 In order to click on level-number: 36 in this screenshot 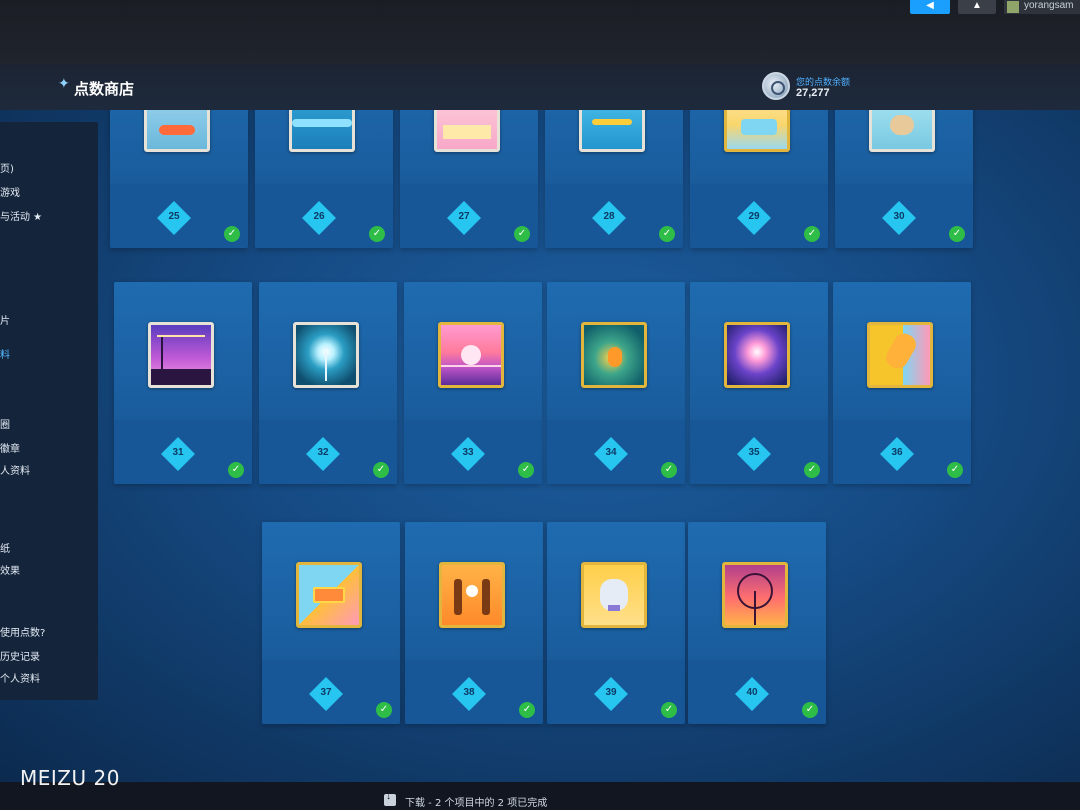, I will do `click(897, 452)`.